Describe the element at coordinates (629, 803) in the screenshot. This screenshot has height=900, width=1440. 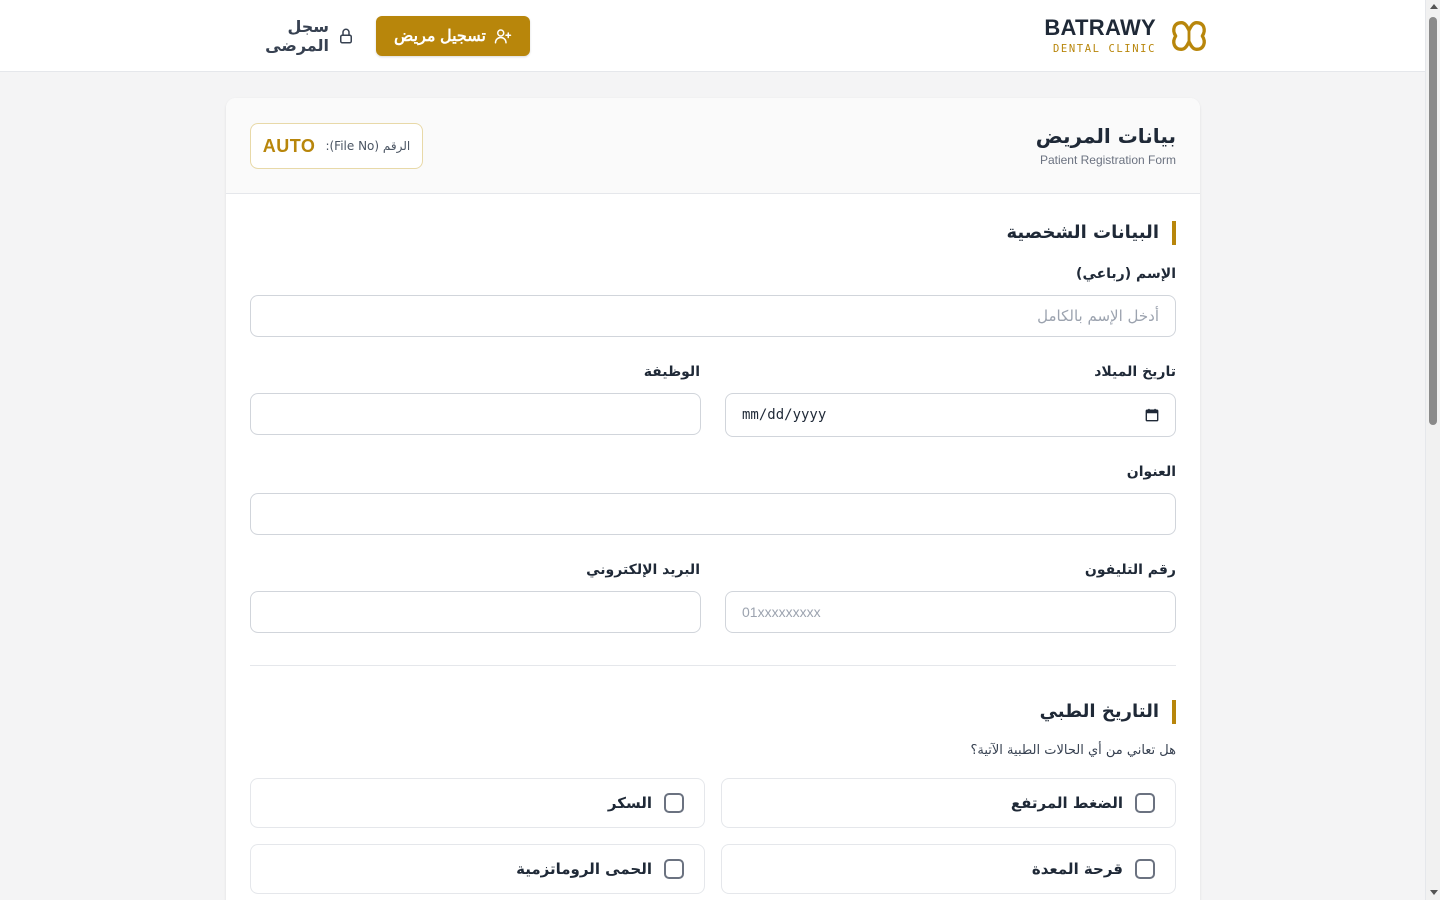
I see `condition-label: السكر` at that location.